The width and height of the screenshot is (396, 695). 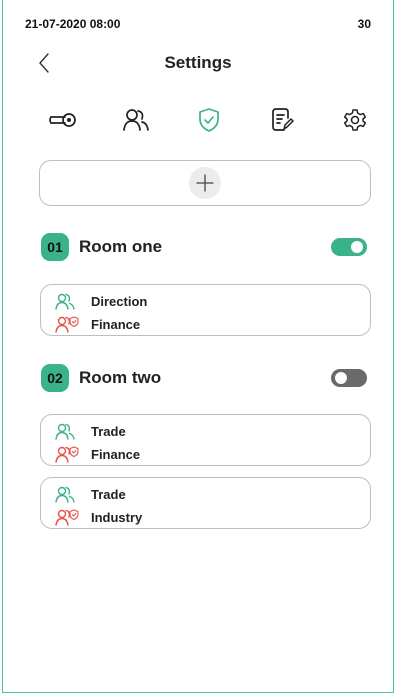 I want to click on header: Settings, so click(x=198, y=64).